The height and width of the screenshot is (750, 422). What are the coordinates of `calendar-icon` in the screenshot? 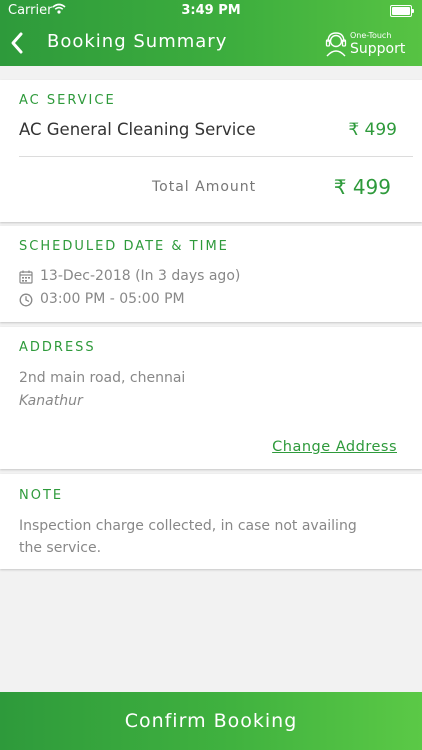 It's located at (26, 278).